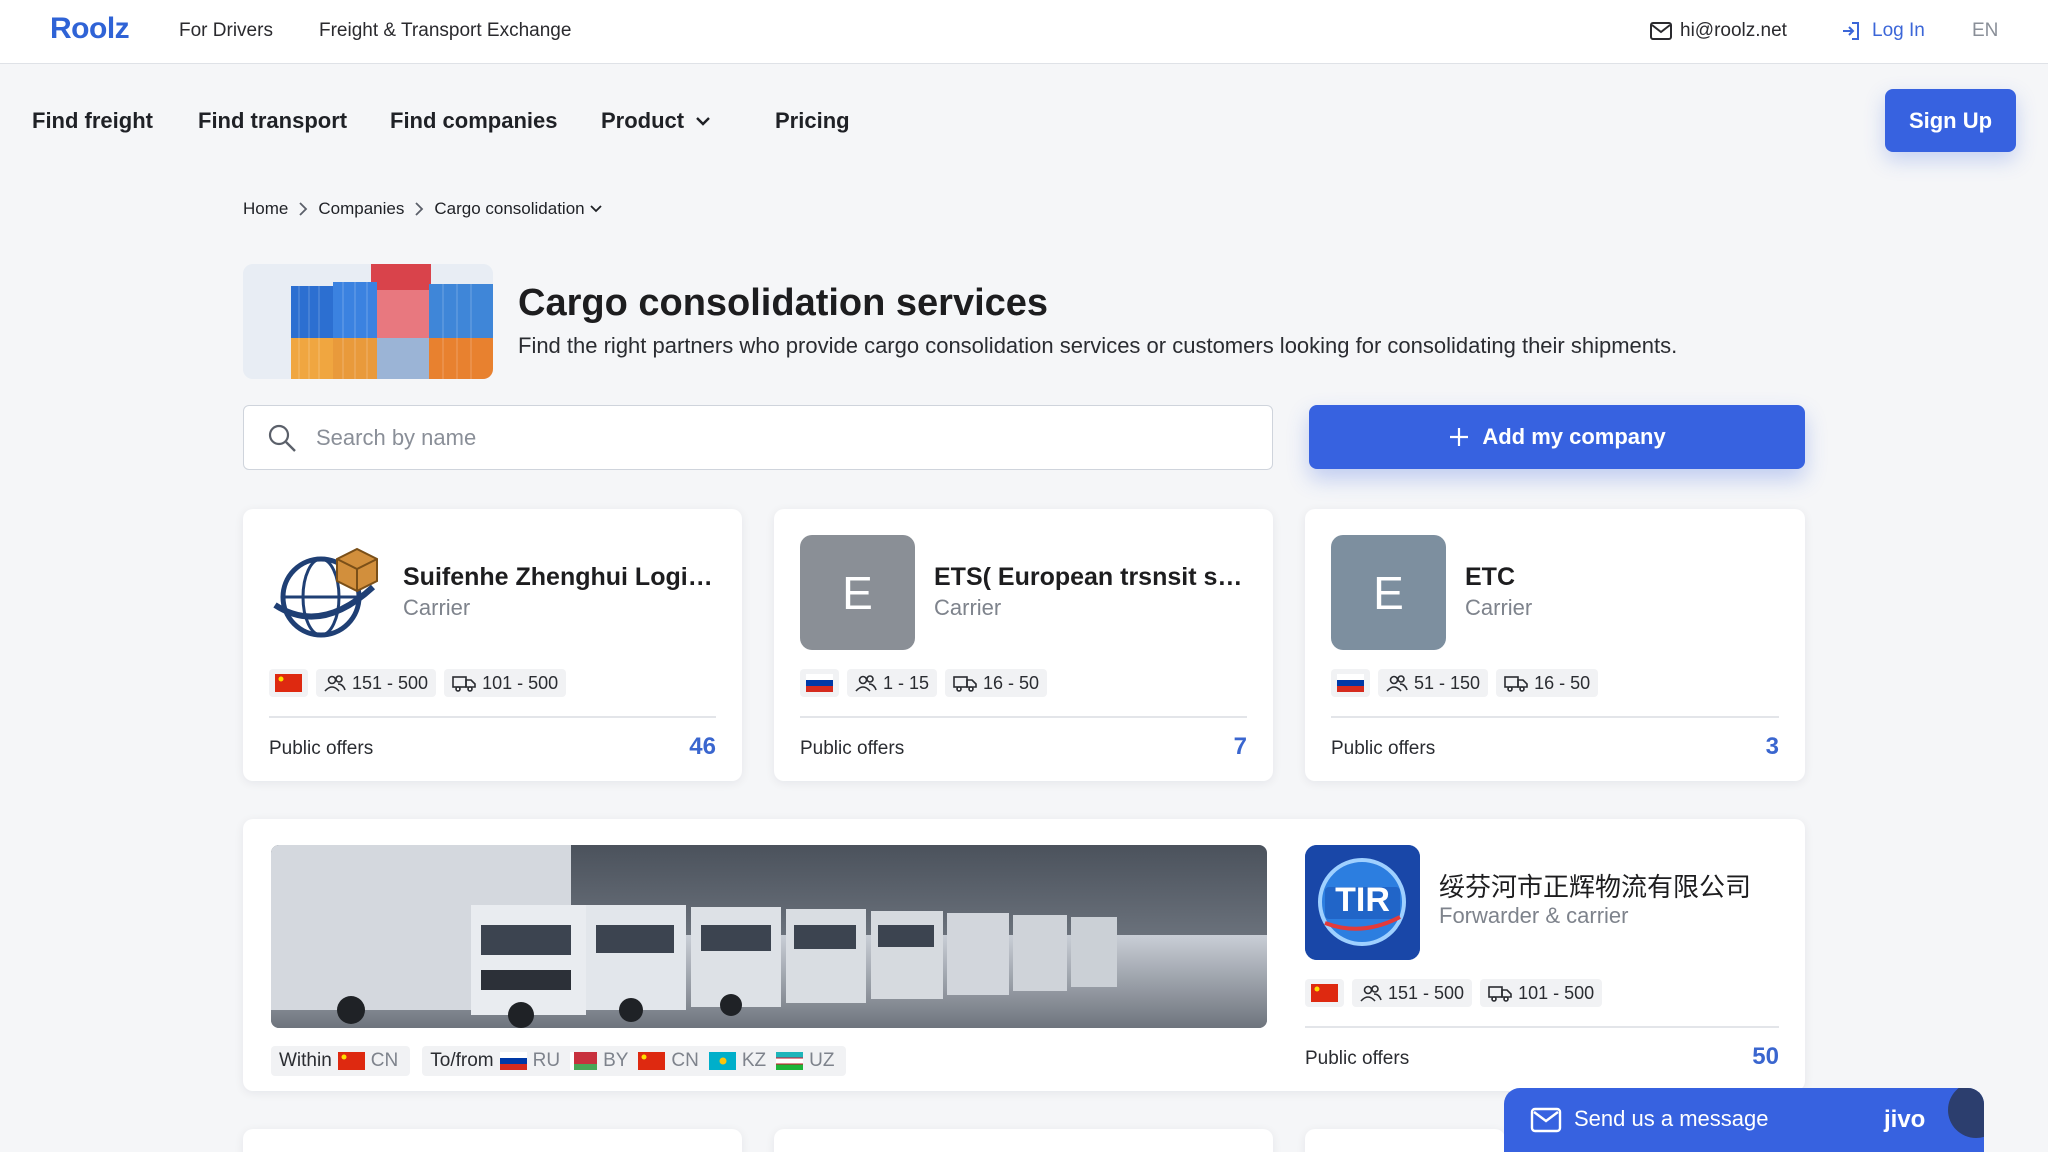 This screenshot has height=1152, width=2048. I want to click on fleet-tag: 101 - 500, so click(1541, 993).